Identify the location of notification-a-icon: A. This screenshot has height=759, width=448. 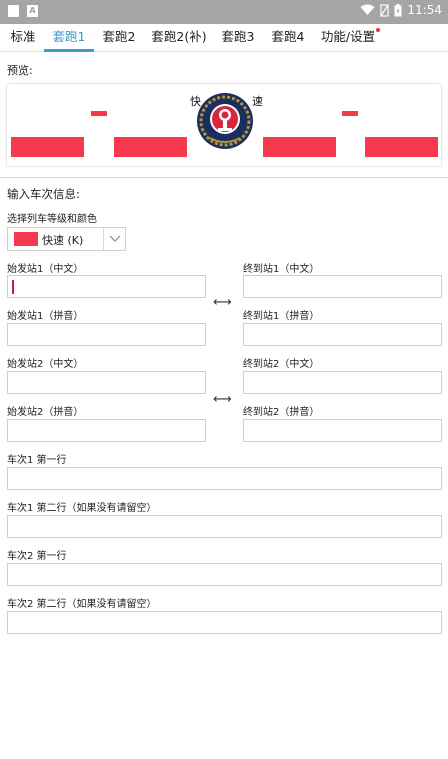
(32, 11).